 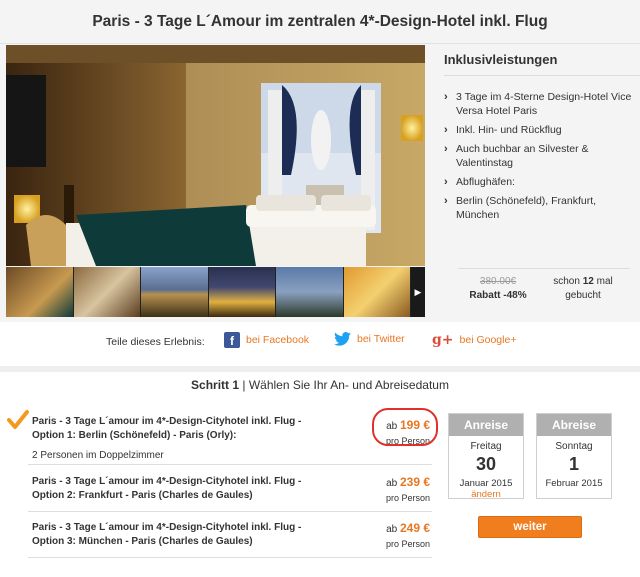 What do you see at coordinates (498, 281) in the screenshot?
I see `old-price: 380.00€` at bounding box center [498, 281].